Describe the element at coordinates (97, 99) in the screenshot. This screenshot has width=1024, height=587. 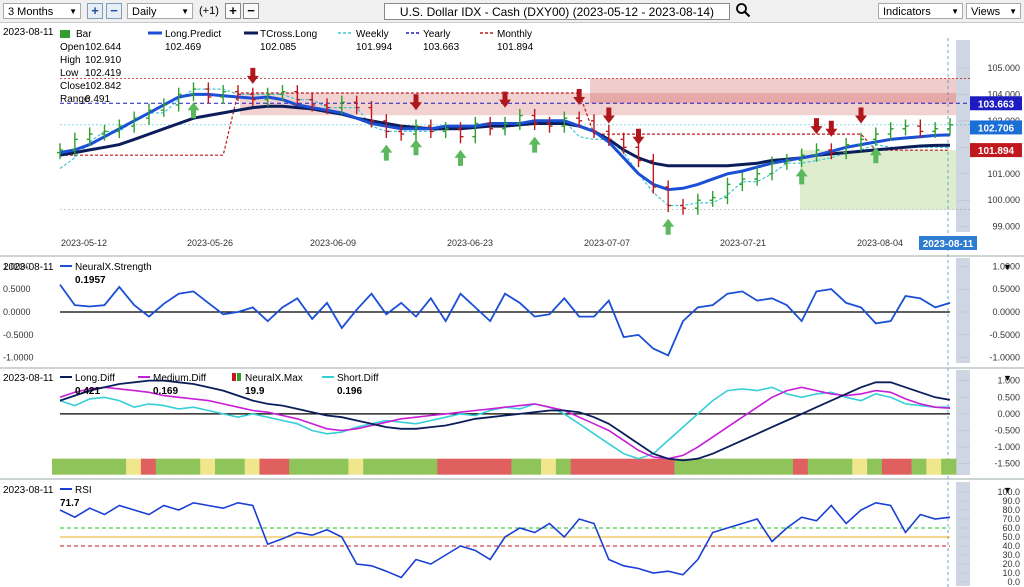
I see `ohlc-range-value: 0.491` at that location.